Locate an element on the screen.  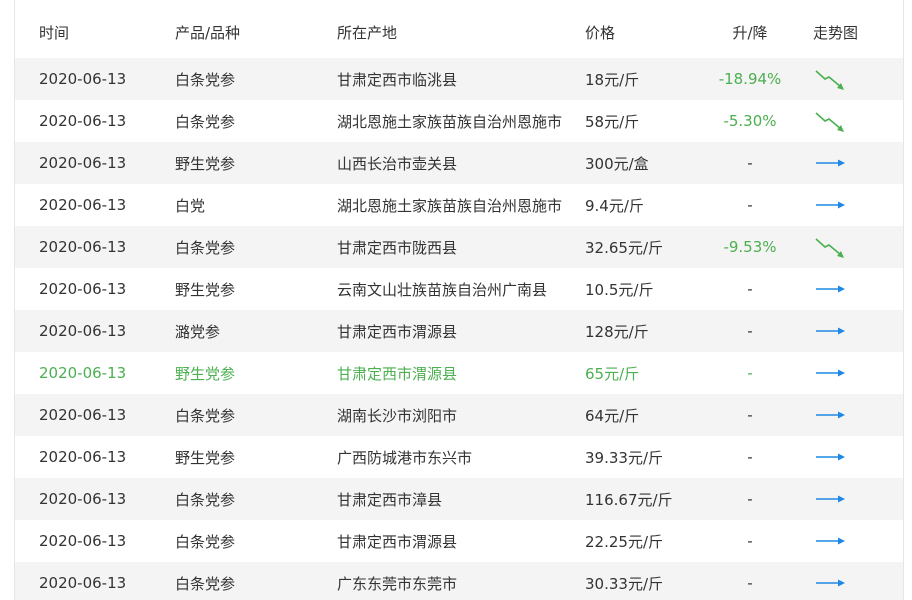
header-change: 升/降 is located at coordinates (750, 33).